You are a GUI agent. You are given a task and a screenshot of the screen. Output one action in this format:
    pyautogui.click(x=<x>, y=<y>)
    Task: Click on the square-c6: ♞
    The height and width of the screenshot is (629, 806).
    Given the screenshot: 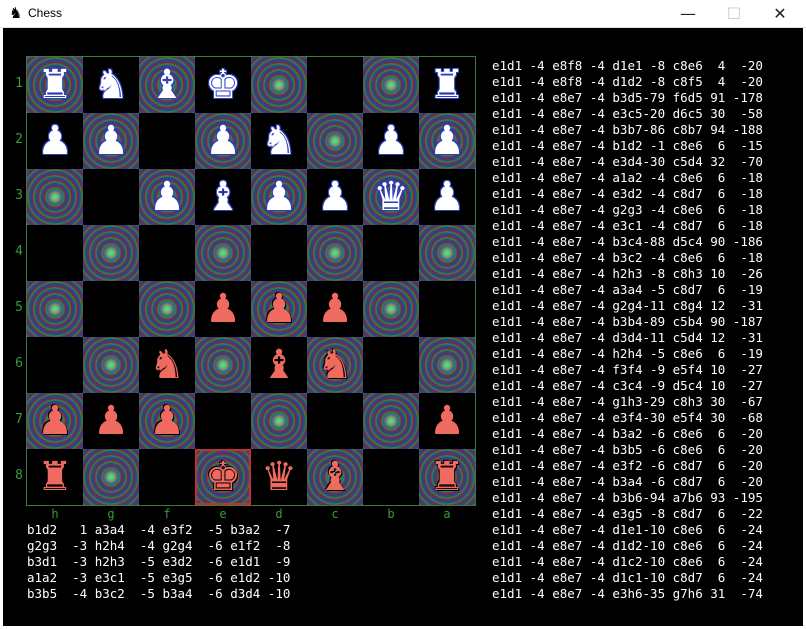 What is the action you would take?
    pyautogui.click(x=335, y=365)
    